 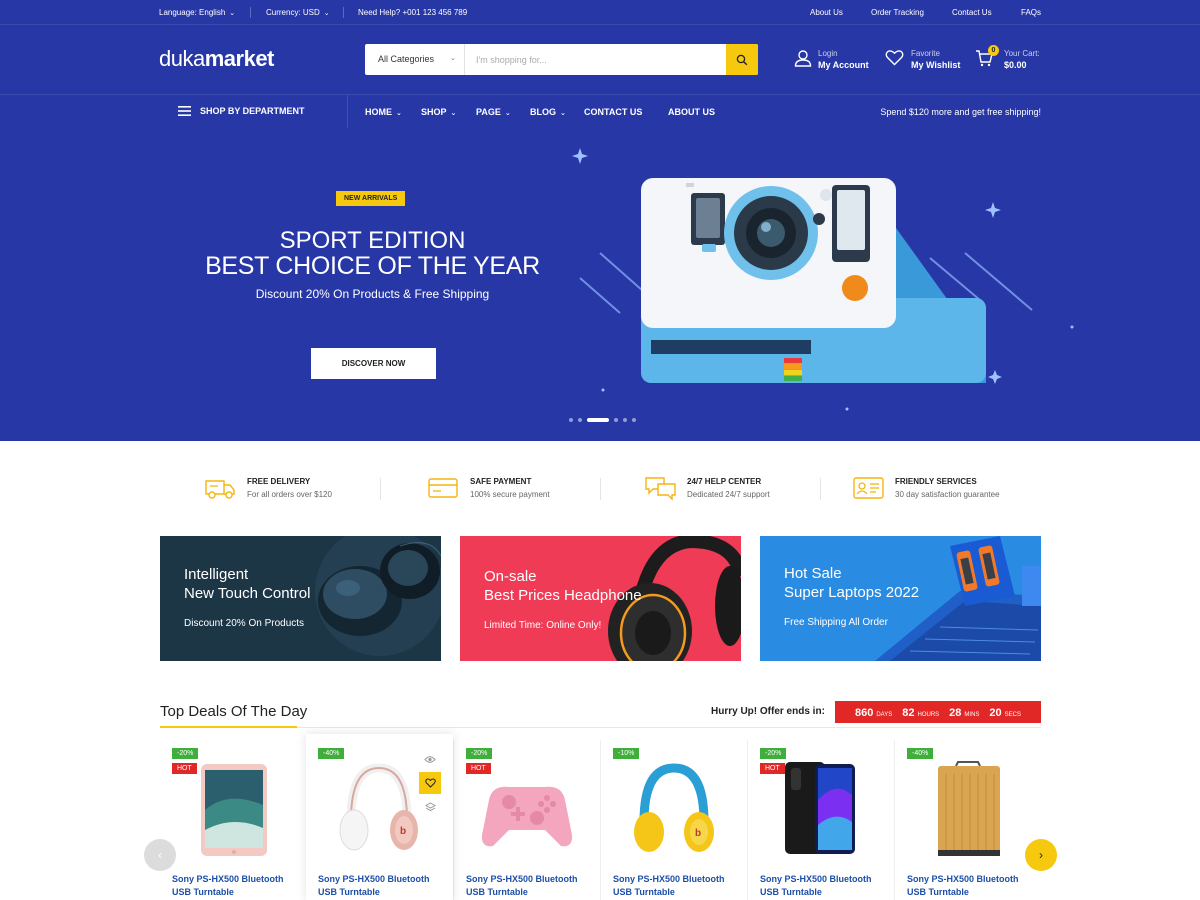 What do you see at coordinates (595, 59) in the screenshot?
I see `search-input` at bounding box center [595, 59].